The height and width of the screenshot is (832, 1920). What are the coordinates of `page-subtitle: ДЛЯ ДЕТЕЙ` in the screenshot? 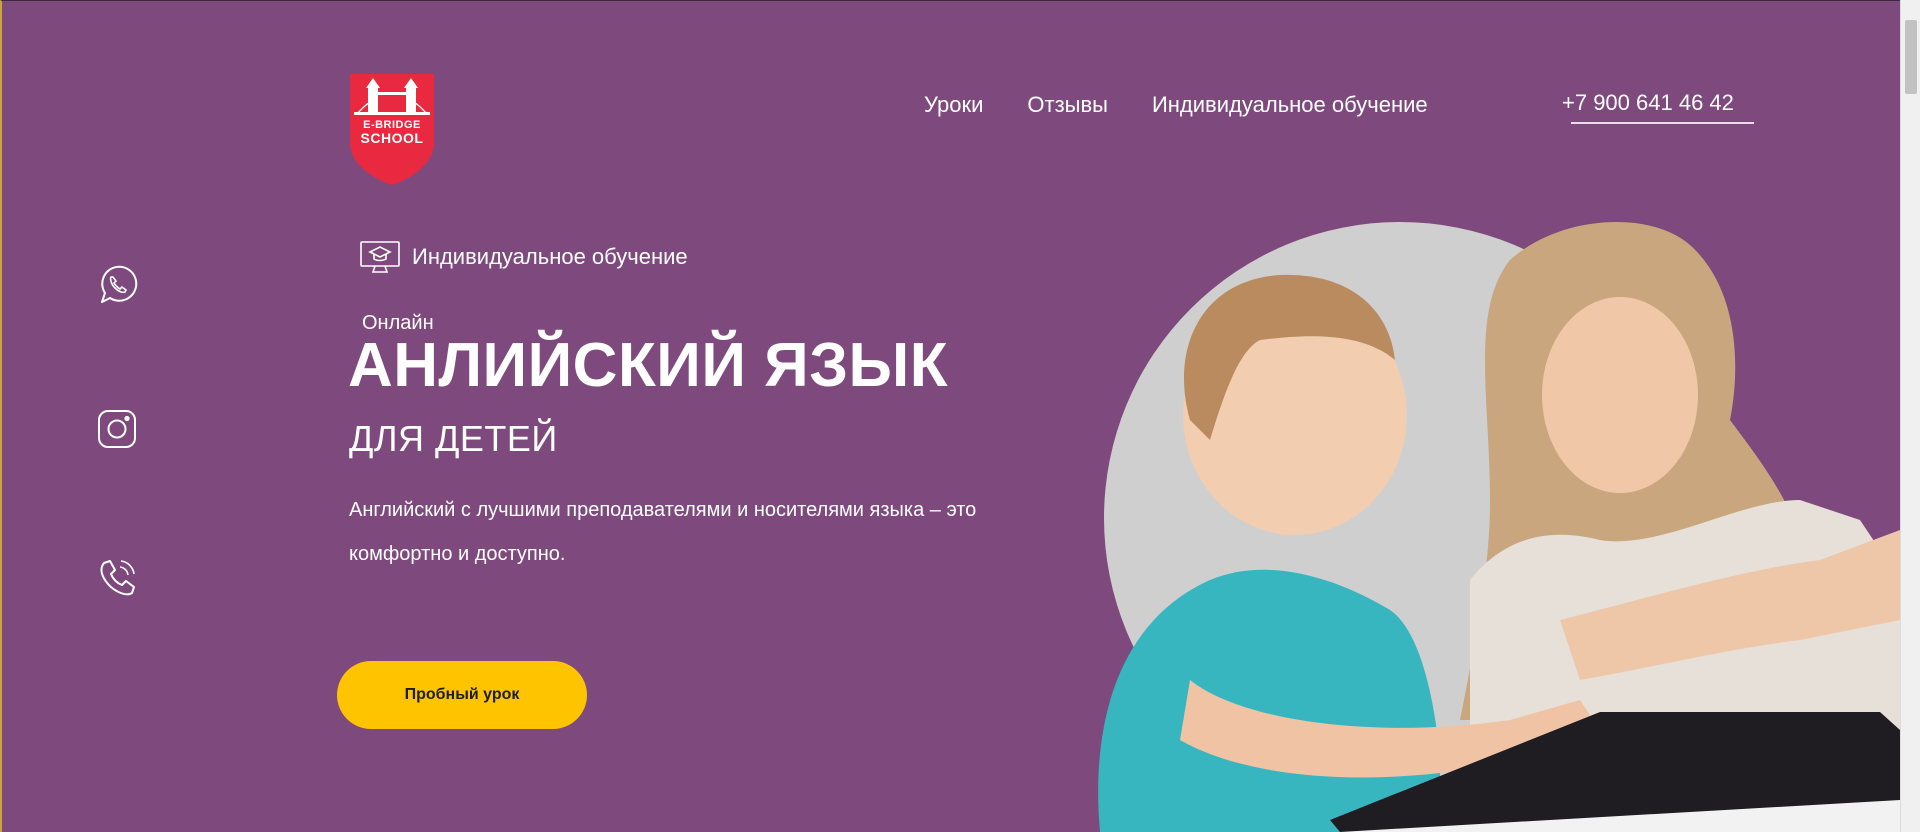 It's located at (453, 438).